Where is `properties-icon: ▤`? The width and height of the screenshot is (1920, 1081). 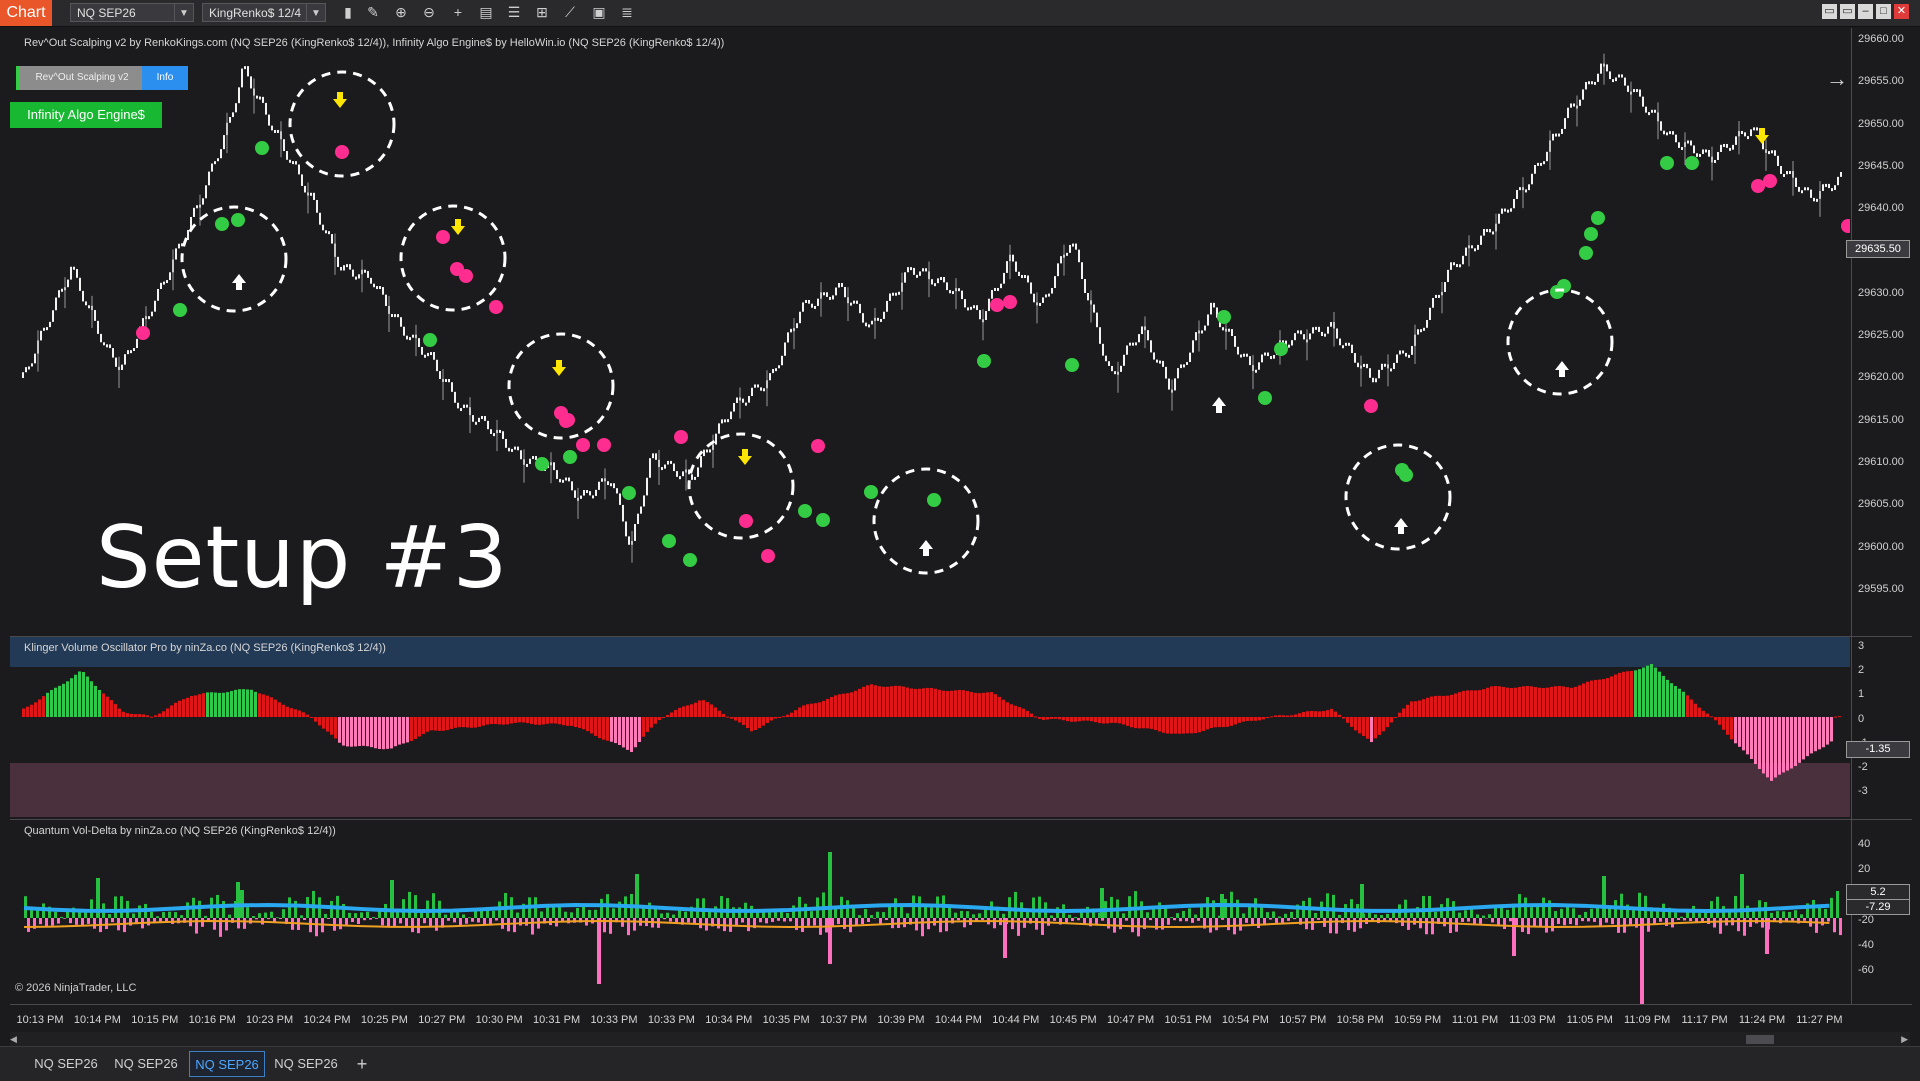
properties-icon: ▤ is located at coordinates (486, 12).